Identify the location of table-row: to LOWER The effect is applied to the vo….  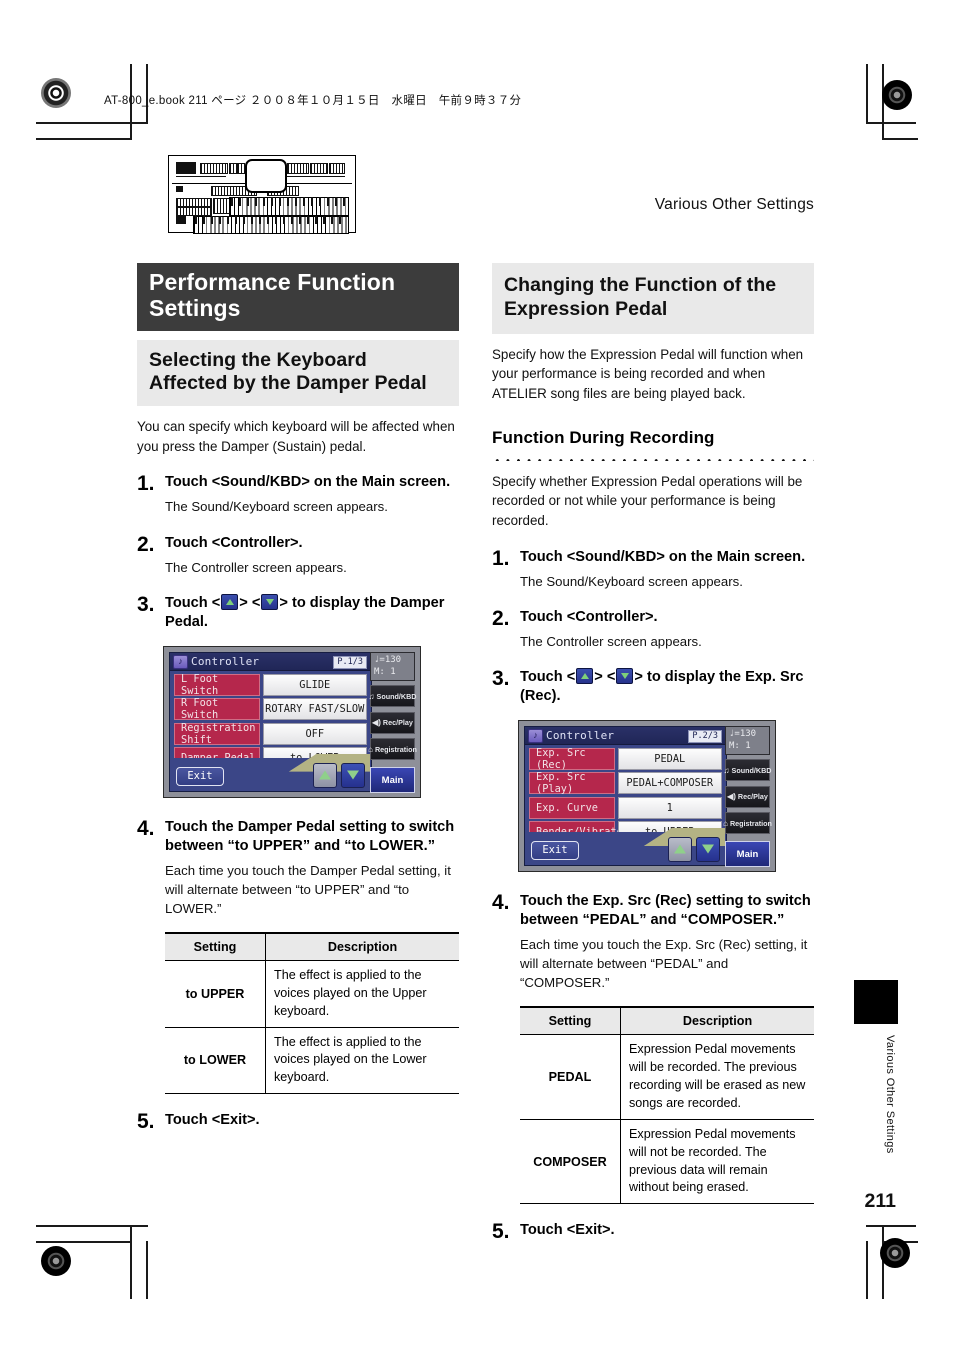
(312, 1061).